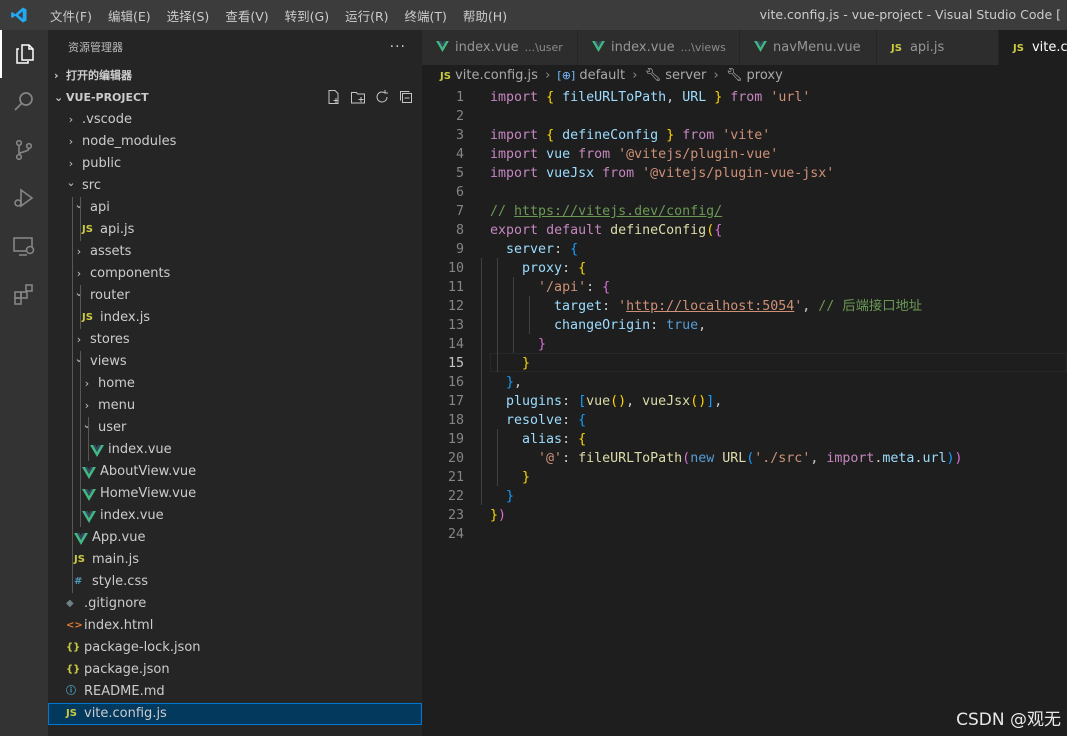 The width and height of the screenshot is (1067, 736). I want to click on file-row: {} package.json, so click(235, 670).